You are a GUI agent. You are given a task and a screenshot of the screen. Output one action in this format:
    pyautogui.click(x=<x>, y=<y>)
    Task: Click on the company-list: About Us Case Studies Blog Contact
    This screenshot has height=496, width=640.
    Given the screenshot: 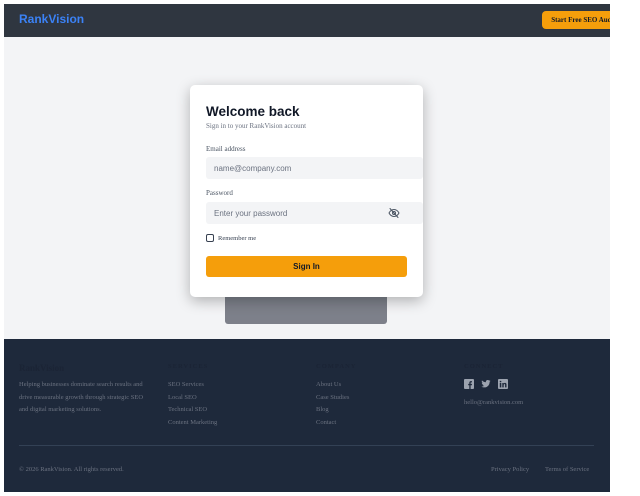 What is the action you would take?
    pyautogui.click(x=332, y=404)
    